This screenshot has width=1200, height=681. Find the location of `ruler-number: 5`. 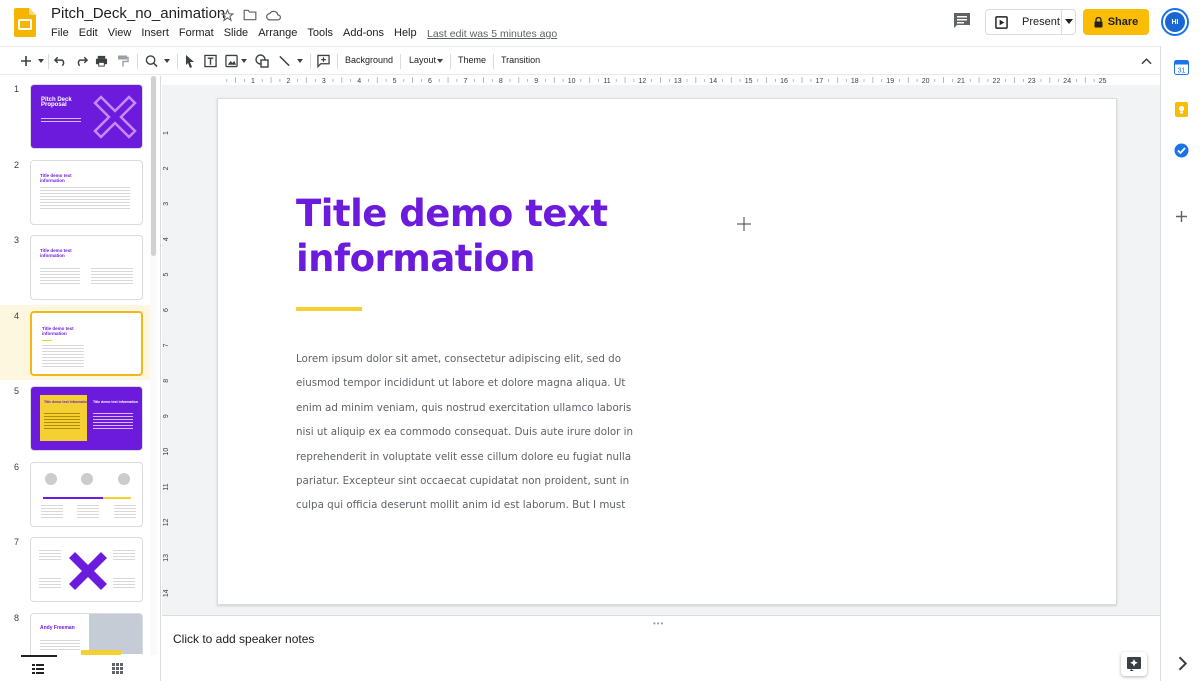

ruler-number: 5 is located at coordinates (166, 275).